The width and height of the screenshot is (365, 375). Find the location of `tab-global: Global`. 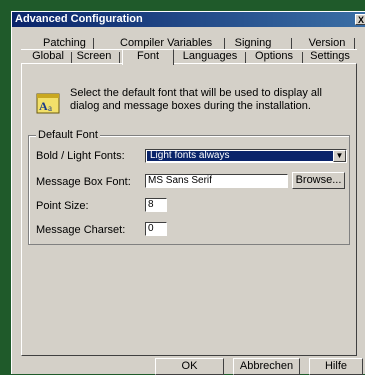

tab-global: Global is located at coordinates (48, 56).